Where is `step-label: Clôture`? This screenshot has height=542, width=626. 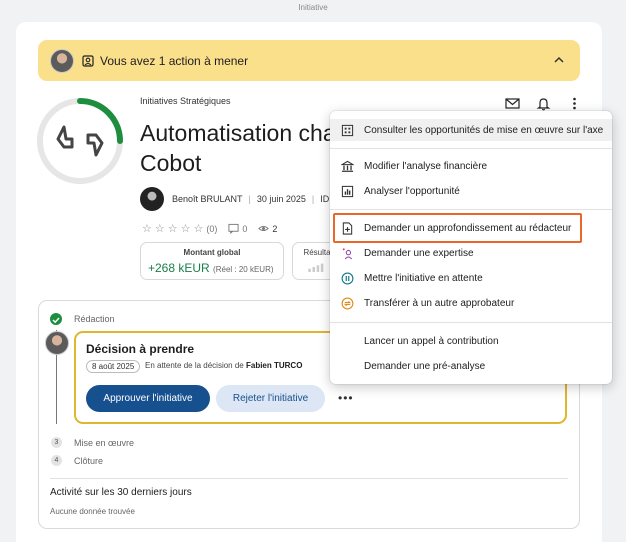
step-label: Clôture is located at coordinates (89, 461).